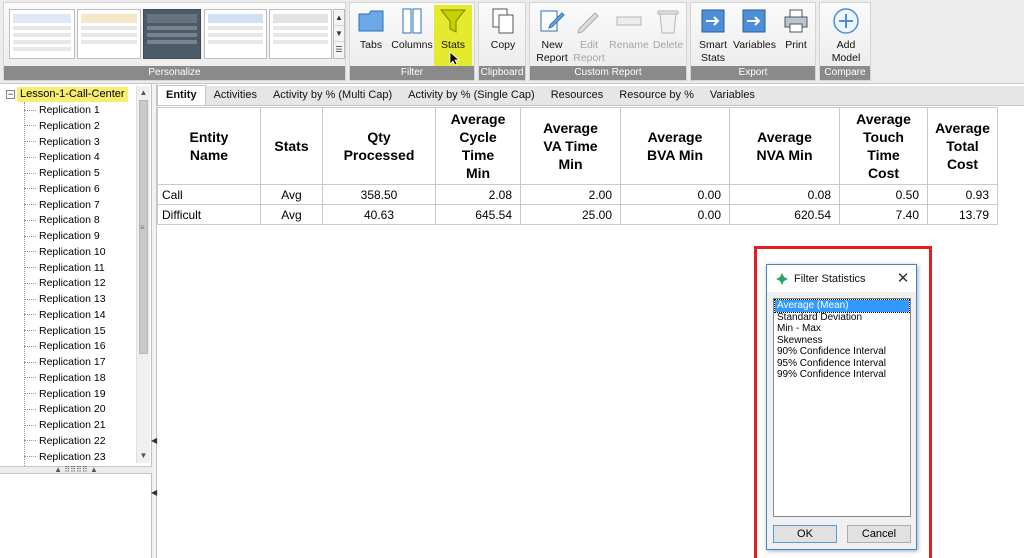  What do you see at coordinates (842, 364) in the screenshot?
I see `statistic-option: 95% Confidence Interval` at bounding box center [842, 364].